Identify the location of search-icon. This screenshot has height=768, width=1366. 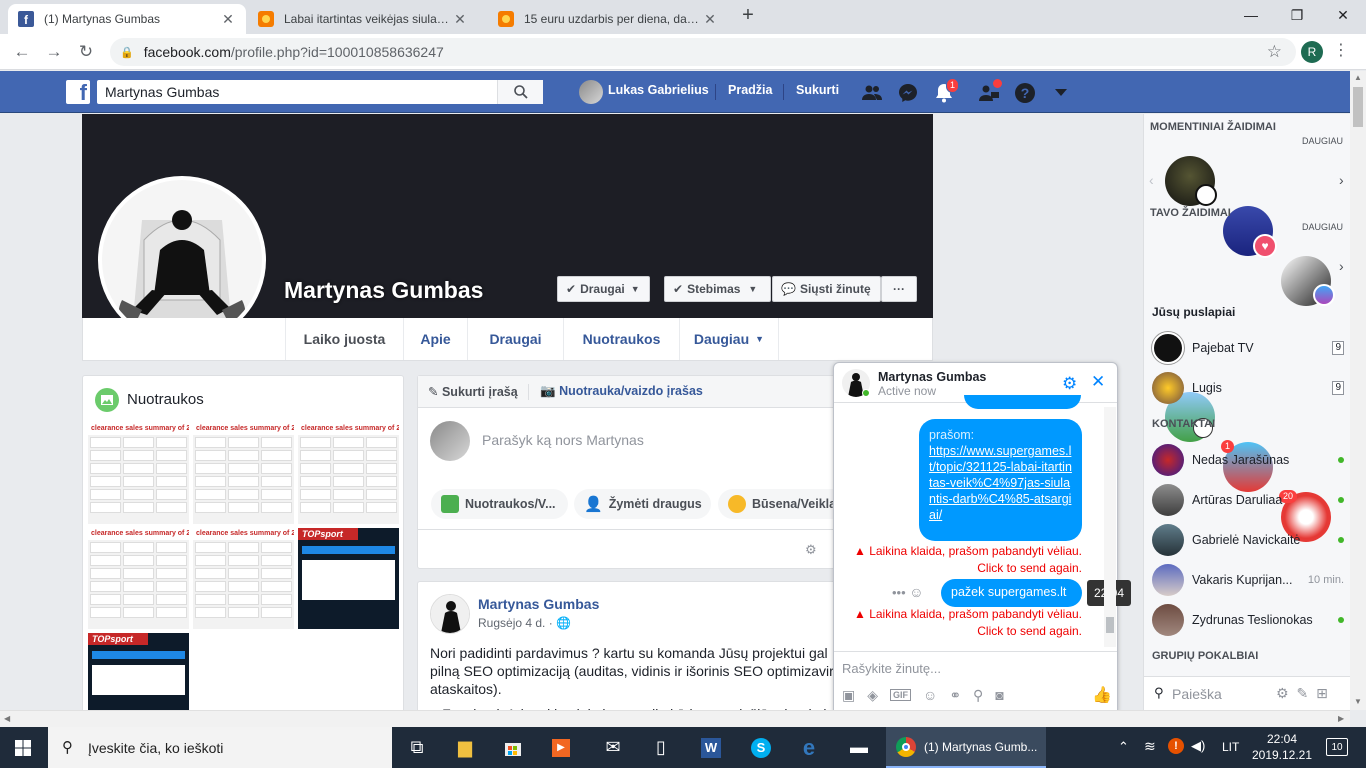
(520, 92).